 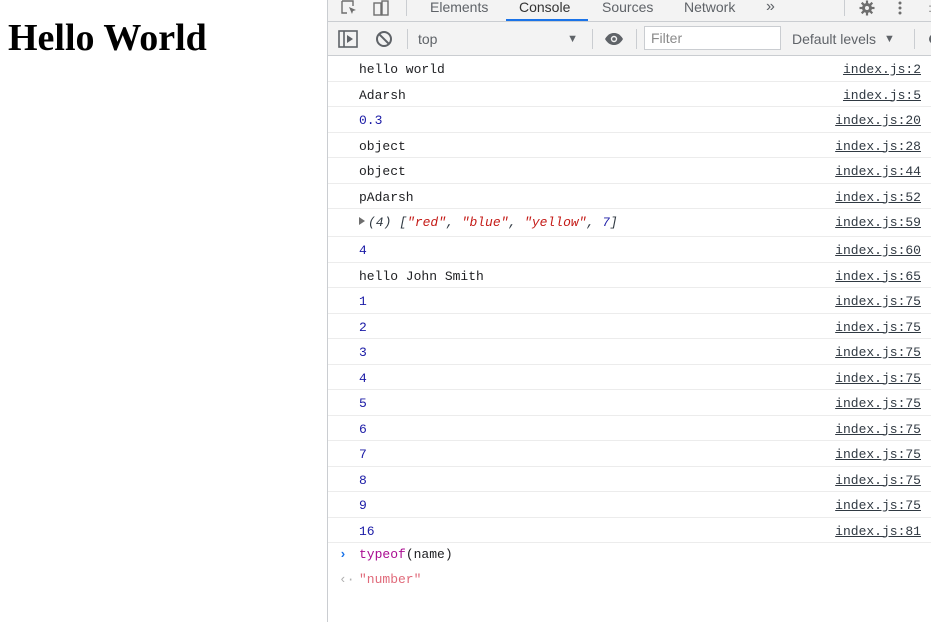 I want to click on console-message: 0.3 index.js:20, so click(x=629, y=120).